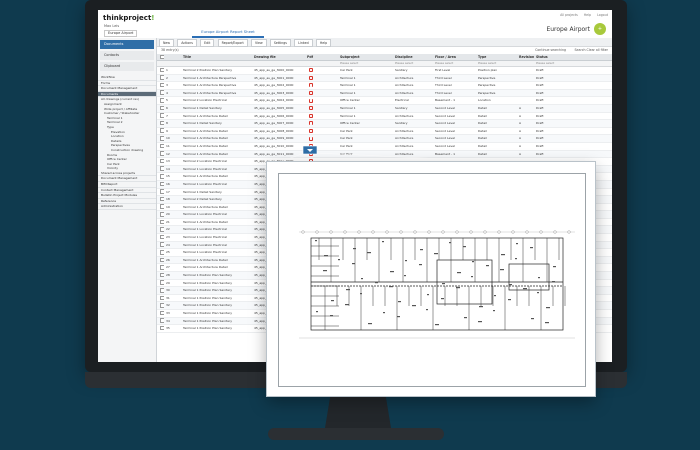  I want to click on toolbar-help-button: Help, so click(323, 43).